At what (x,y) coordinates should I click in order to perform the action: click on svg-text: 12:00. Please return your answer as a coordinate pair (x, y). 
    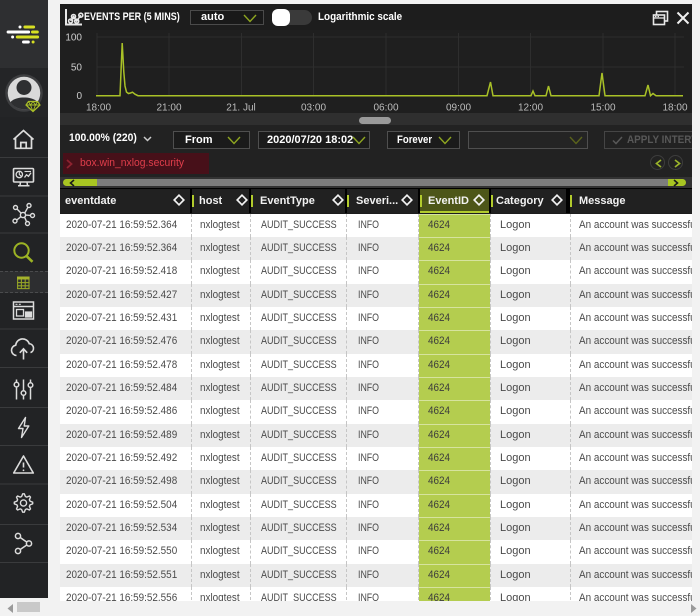
    Looking at the image, I should click on (530, 108).